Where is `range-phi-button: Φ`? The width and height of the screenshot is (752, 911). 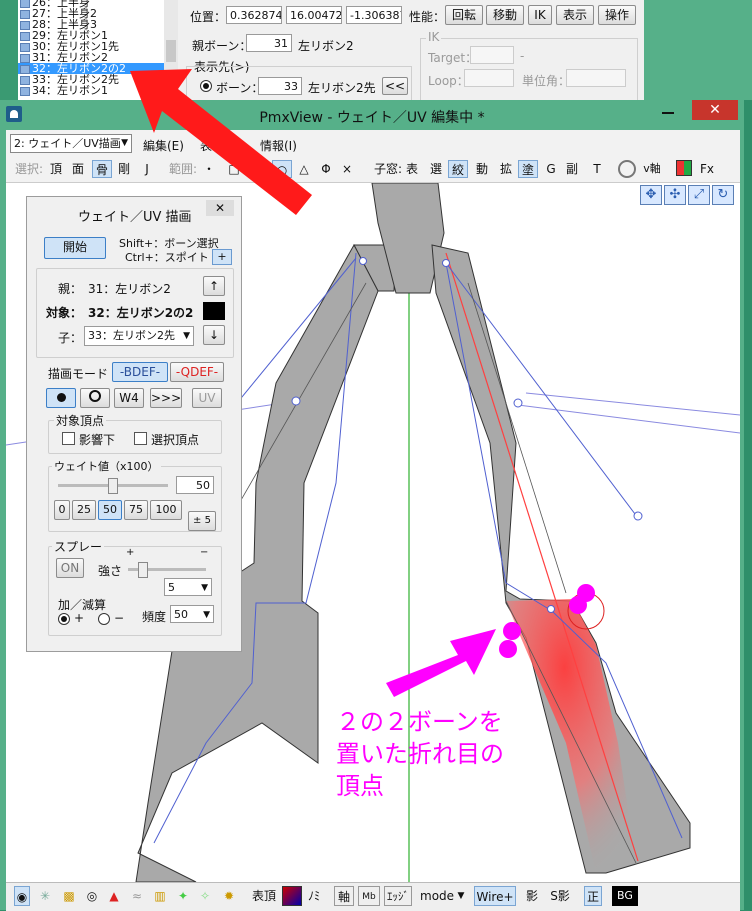
range-phi-button: Φ is located at coordinates (326, 169).